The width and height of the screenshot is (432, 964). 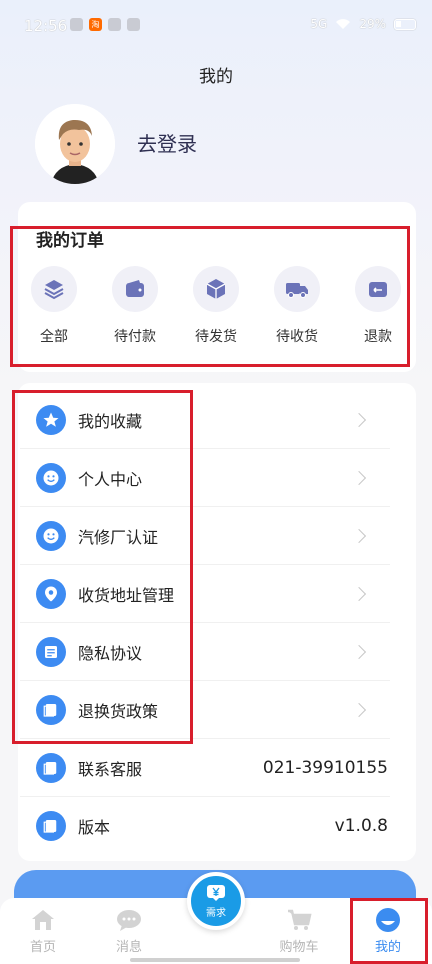 I want to click on tab-home: 首页, so click(x=43, y=931).